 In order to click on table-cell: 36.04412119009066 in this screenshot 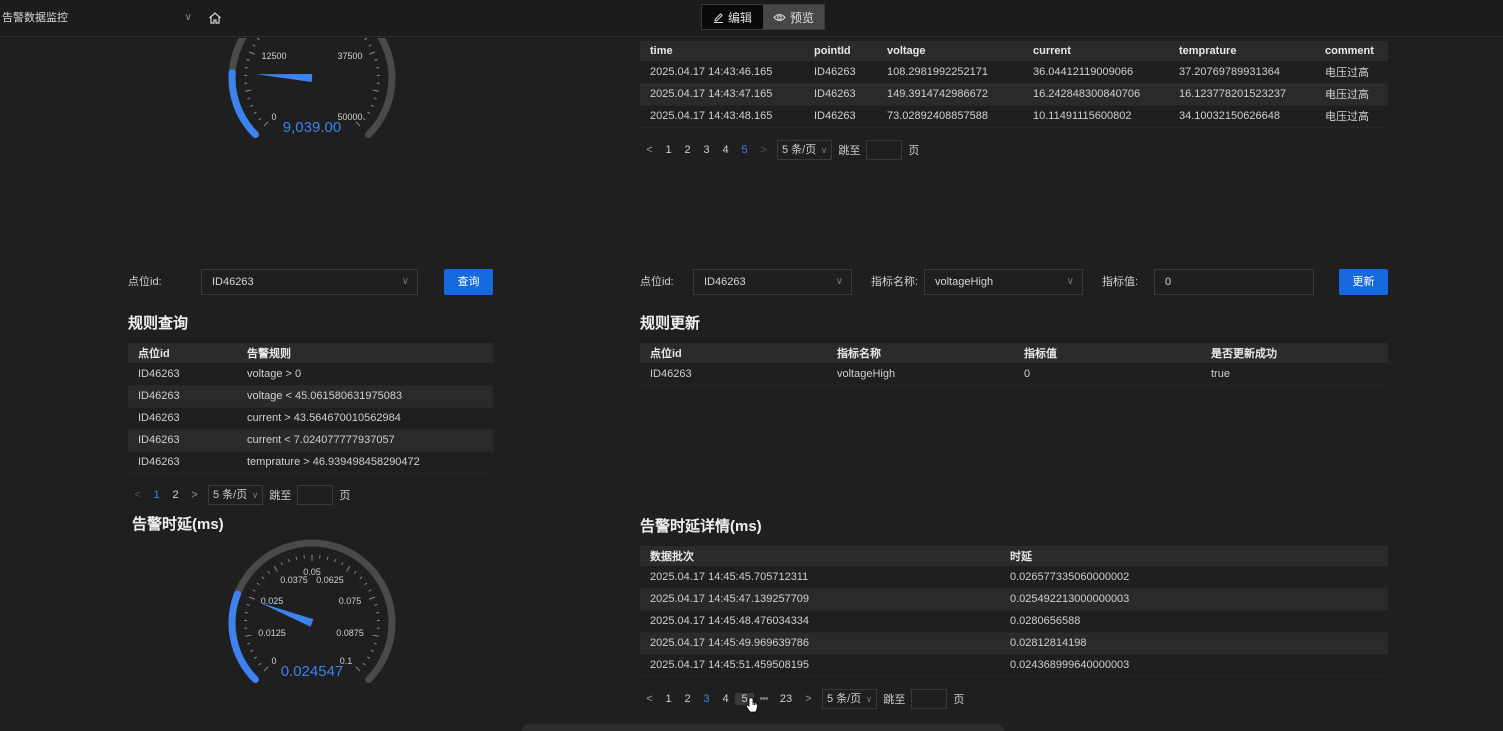, I will do `click(1096, 72)`.